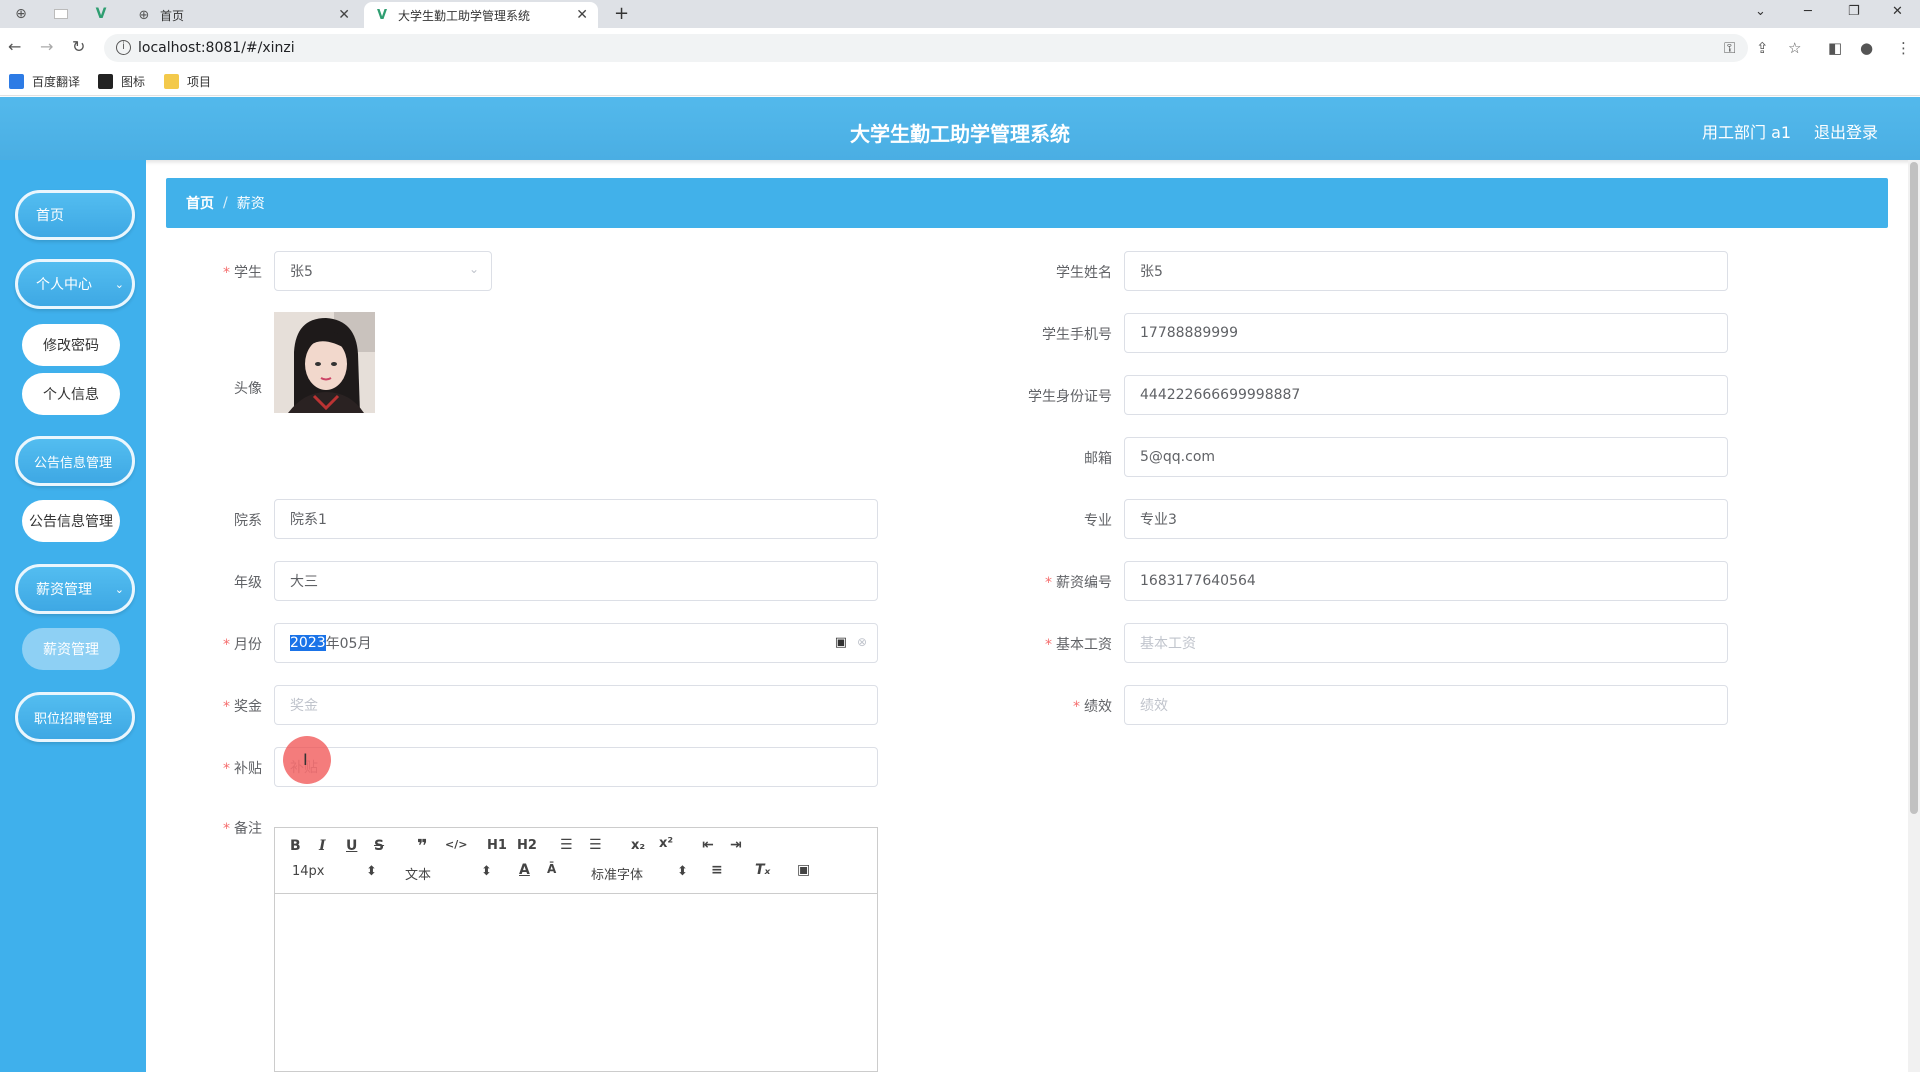 Image resolution: width=1920 pixels, height=1072 pixels. I want to click on url-text: localhost:8081/#/xinzi, so click(216, 48).